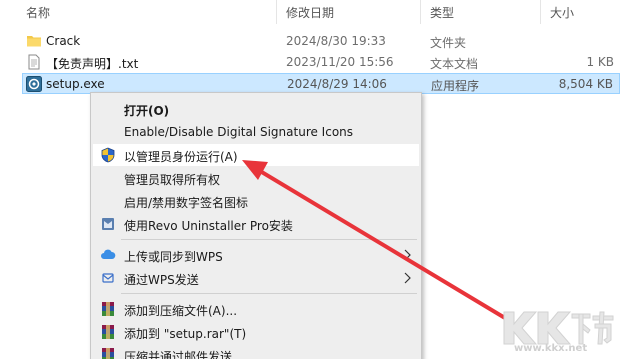 This screenshot has height=359, width=620. I want to click on setup-app-icon, so click(34, 84).